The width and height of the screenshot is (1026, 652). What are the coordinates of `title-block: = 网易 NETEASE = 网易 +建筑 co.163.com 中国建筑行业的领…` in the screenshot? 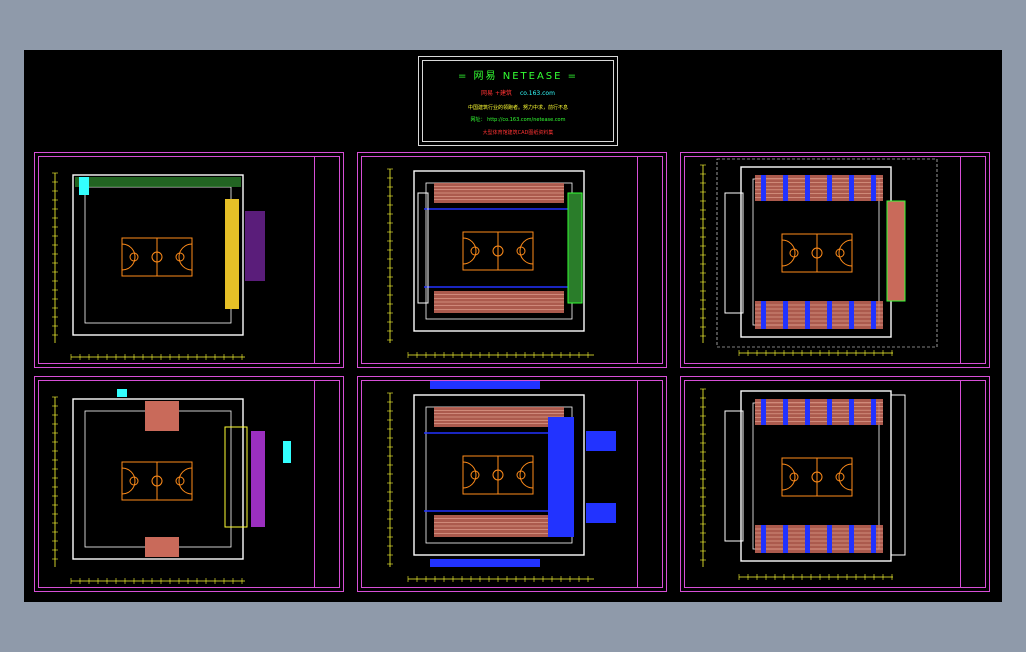 It's located at (518, 101).